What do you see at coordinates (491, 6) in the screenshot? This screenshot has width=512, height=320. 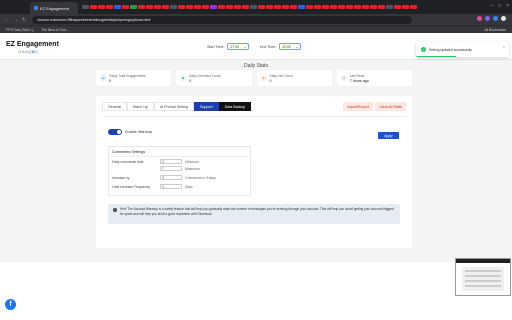 I see `minimize-icon: –` at bounding box center [491, 6].